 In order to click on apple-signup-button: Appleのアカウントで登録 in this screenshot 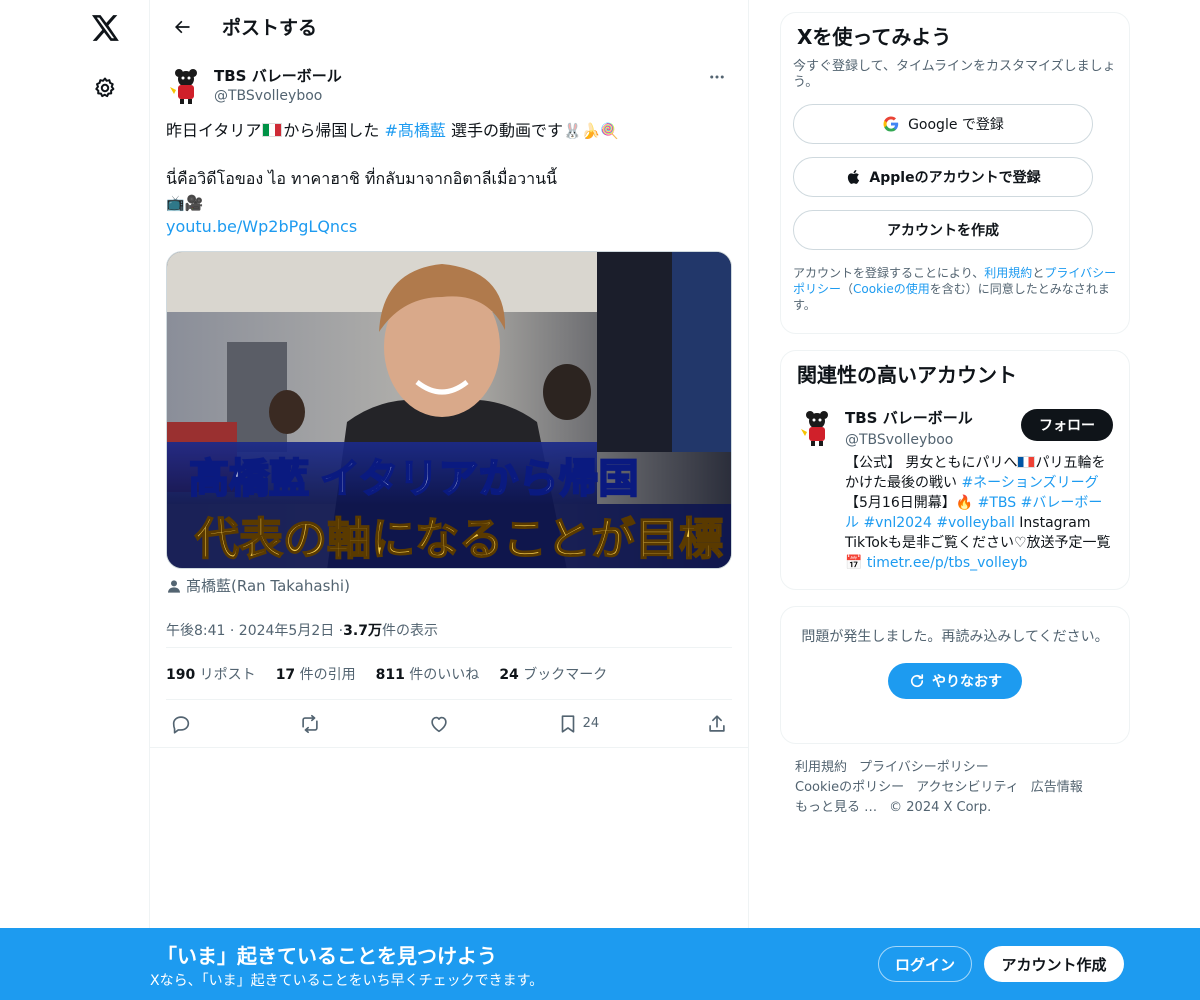, I will do `click(943, 177)`.